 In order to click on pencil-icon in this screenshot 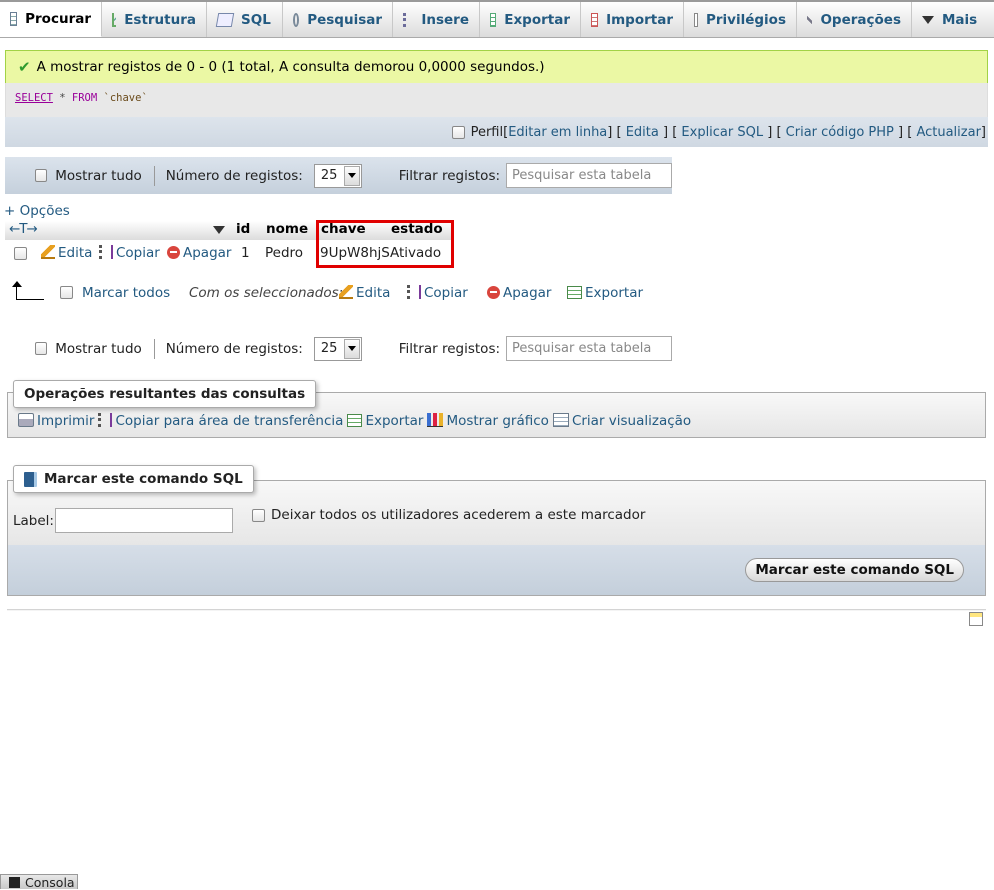, I will do `click(48, 252)`.